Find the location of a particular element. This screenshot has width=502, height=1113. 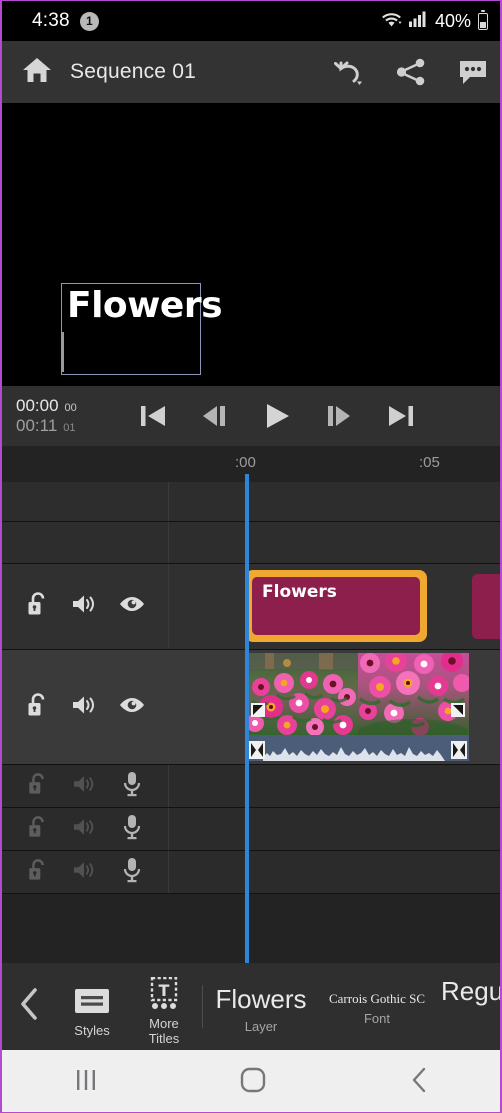

track-video-main is located at coordinates (251, 707).